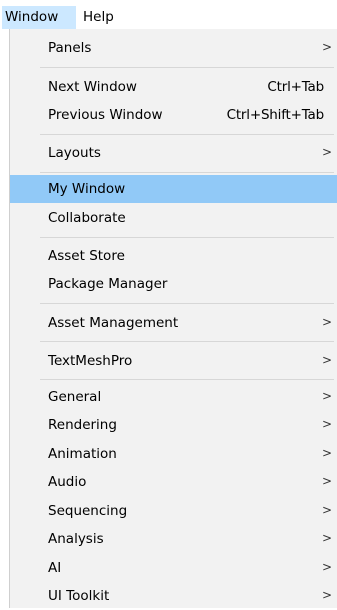  What do you see at coordinates (82, 454) in the screenshot?
I see `menu-item-label: Animation` at bounding box center [82, 454].